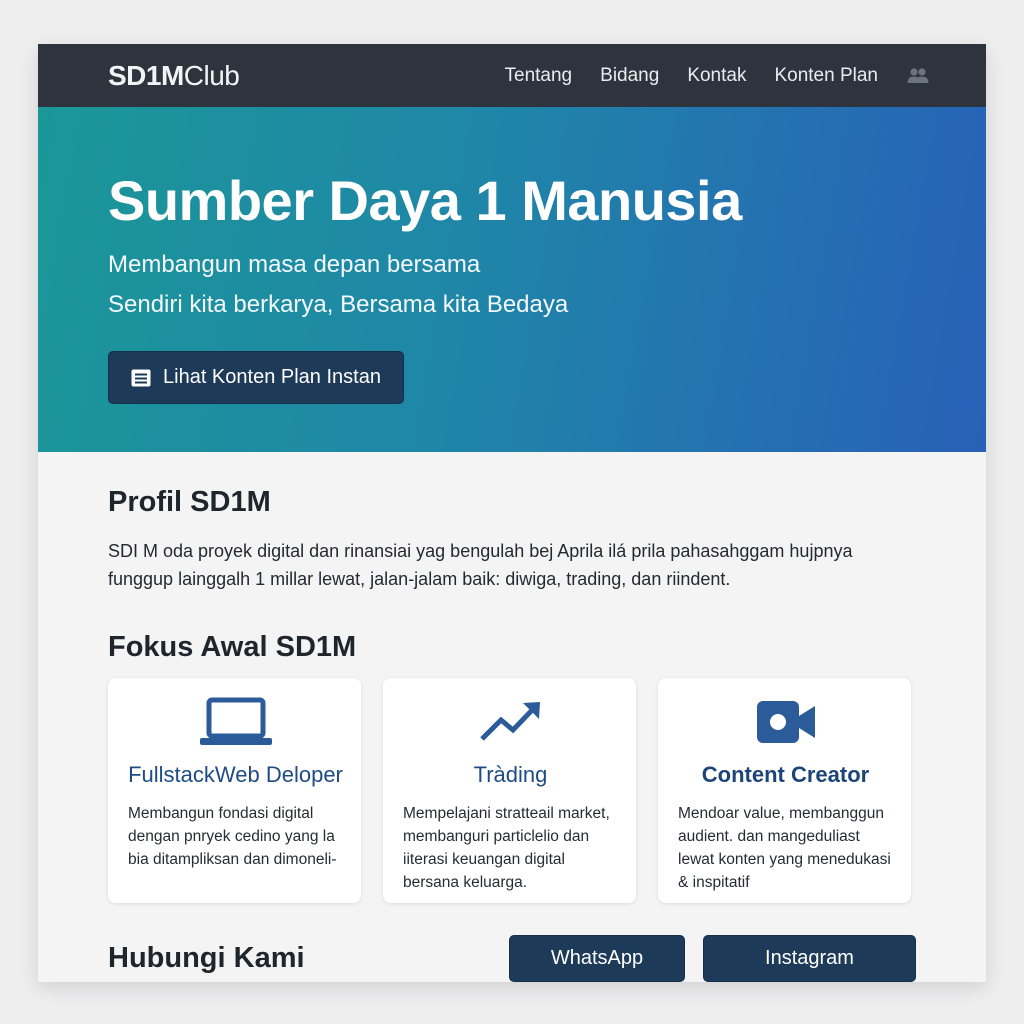  What do you see at coordinates (146, 75) in the screenshot?
I see `brand-bold: SD1M` at bounding box center [146, 75].